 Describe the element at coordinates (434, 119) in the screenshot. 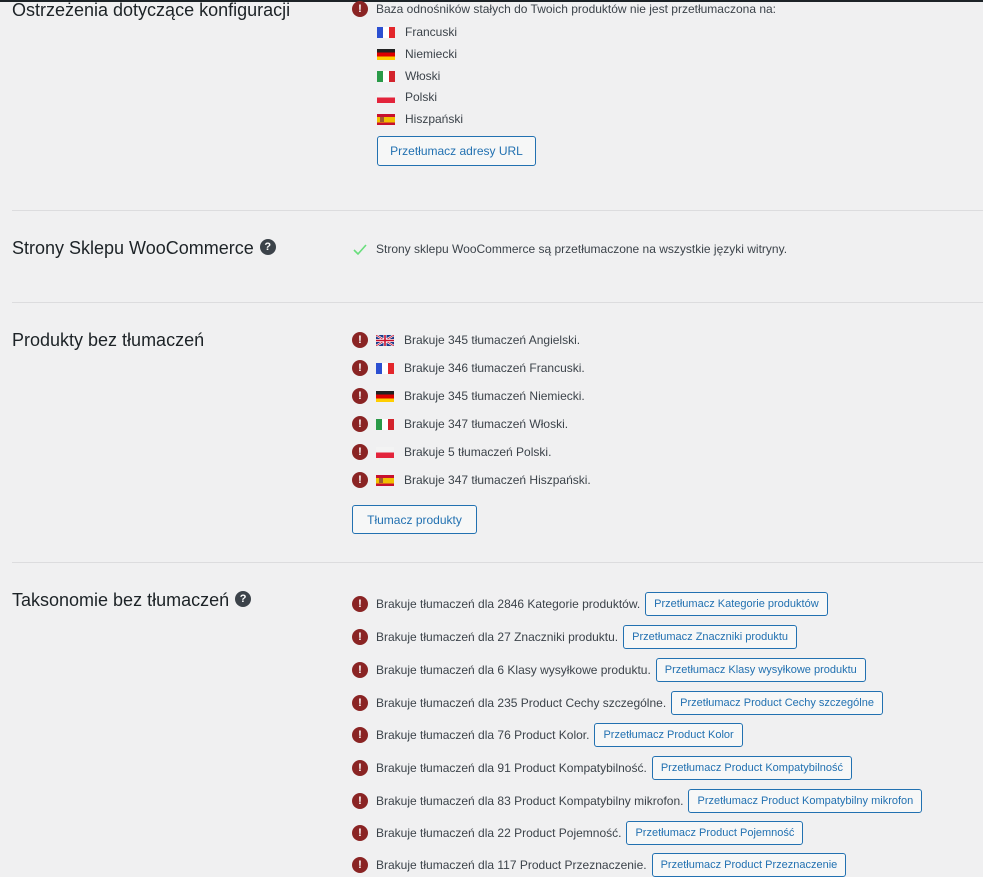

I see `language-name: Hiszpański` at that location.